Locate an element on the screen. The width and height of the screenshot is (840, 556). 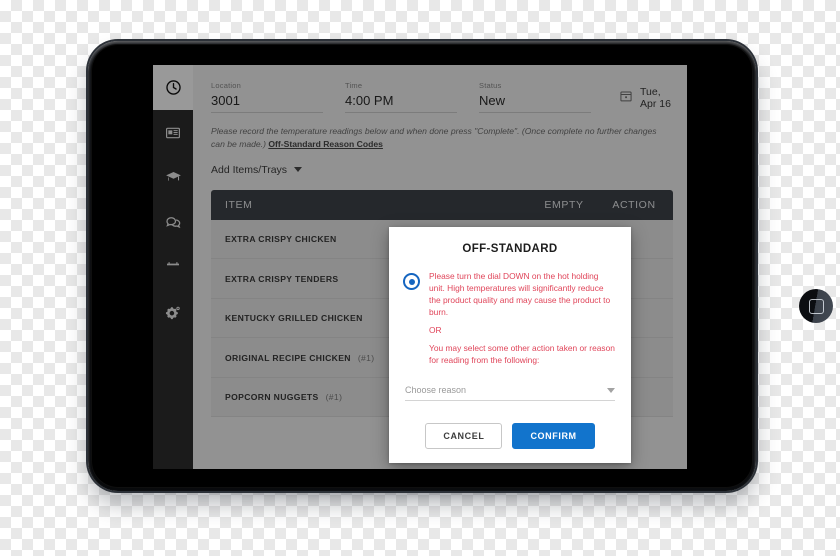
sidebar-item-messages is located at coordinates (173, 222).